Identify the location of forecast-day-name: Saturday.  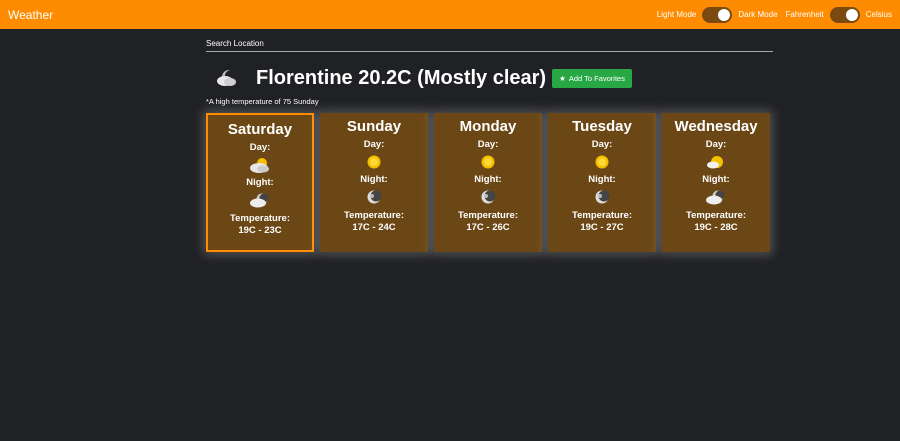
(260, 129).